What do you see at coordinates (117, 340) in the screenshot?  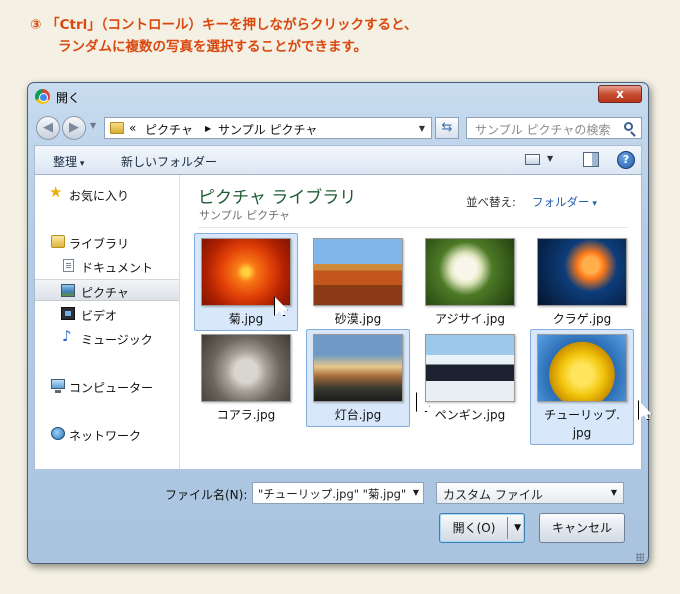 I see `sidebar-item-label: ミュージック` at bounding box center [117, 340].